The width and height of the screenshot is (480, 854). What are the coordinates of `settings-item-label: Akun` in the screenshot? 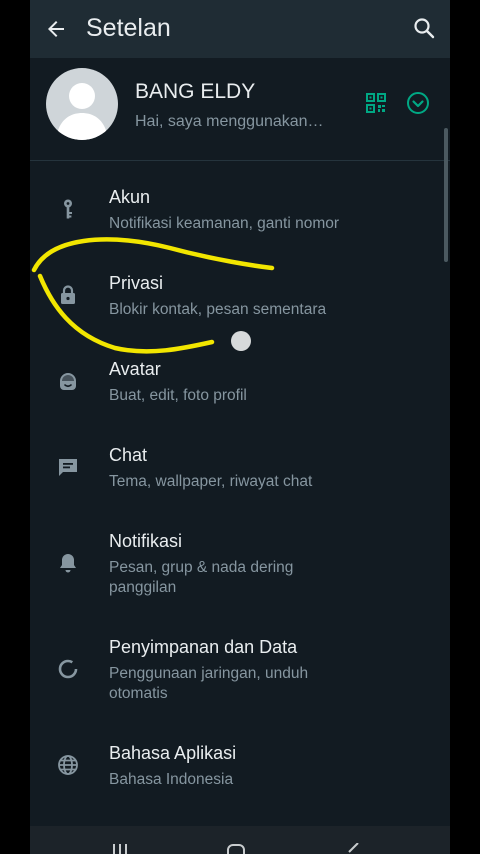 It's located at (130, 197).